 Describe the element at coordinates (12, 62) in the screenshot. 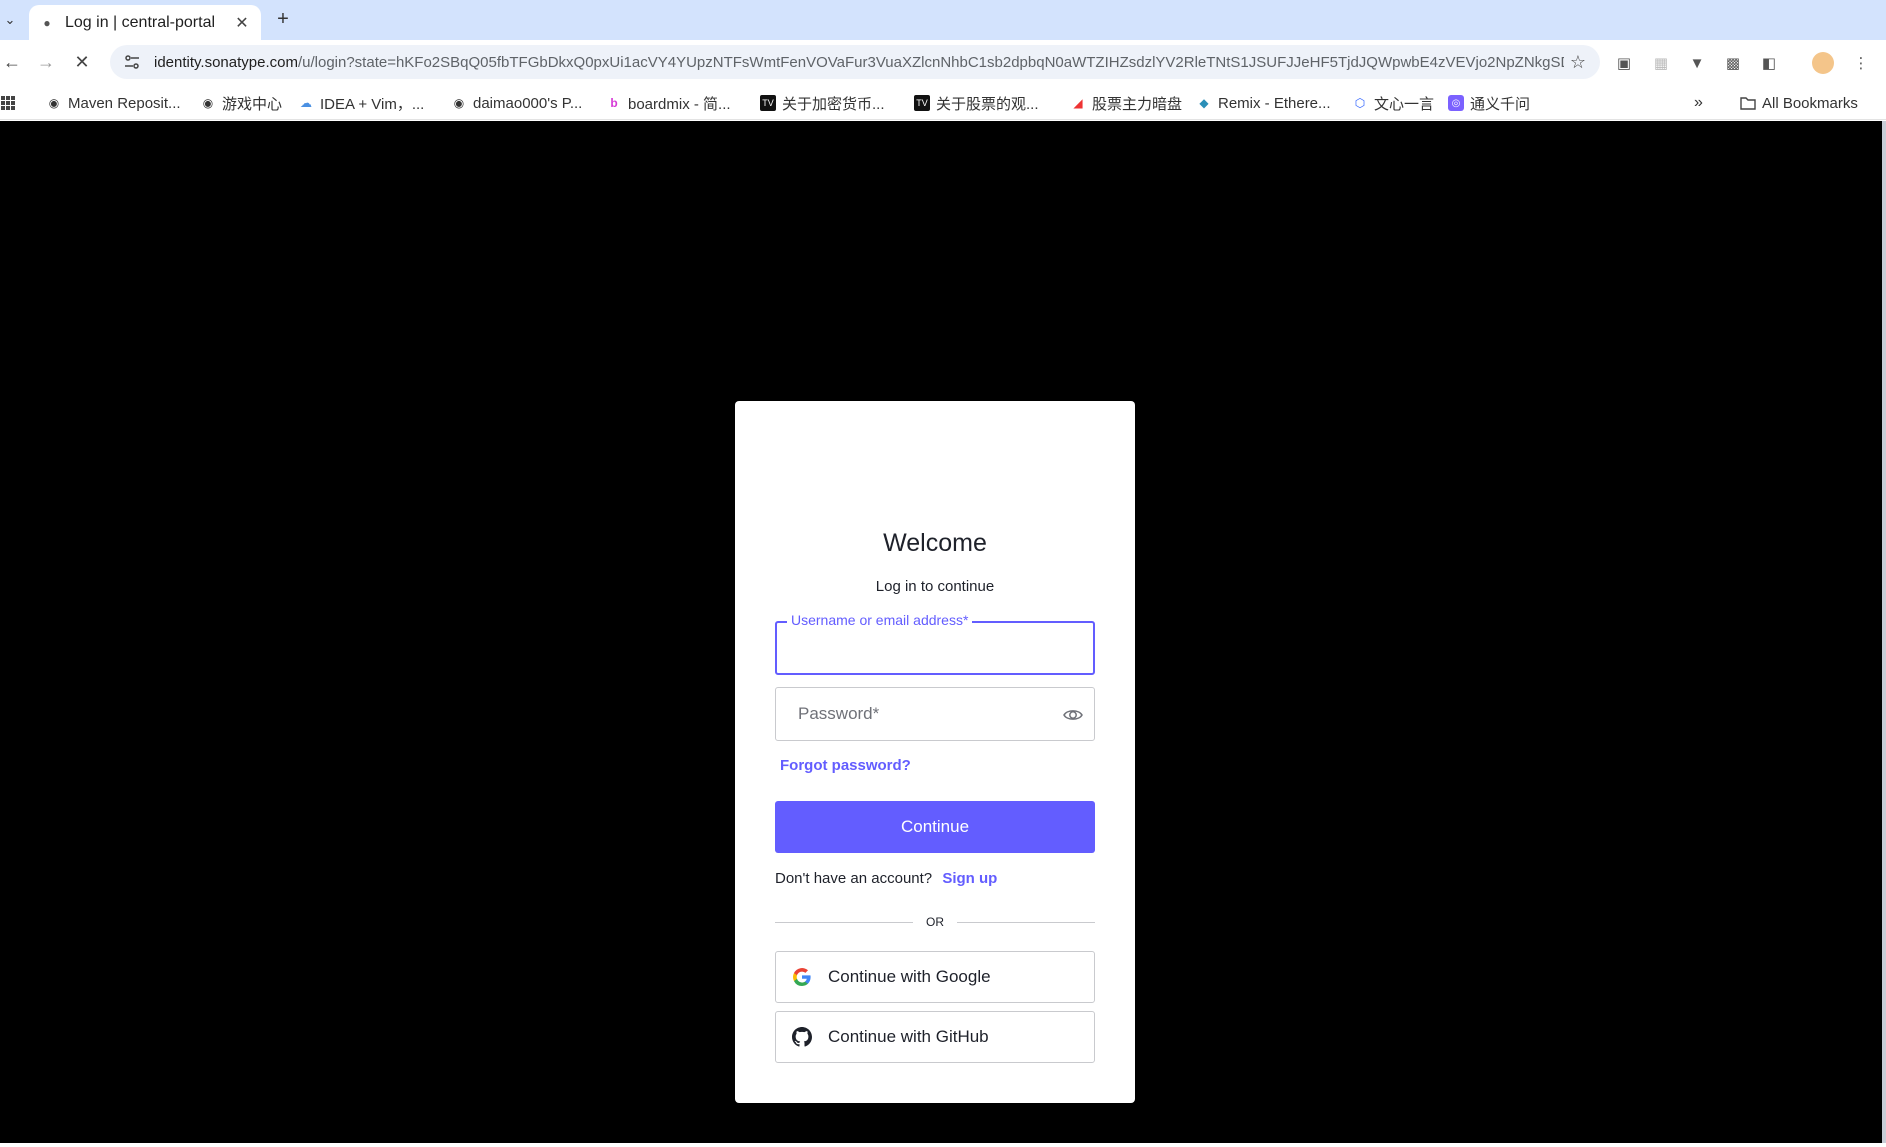

I see `back-icon: ←` at that location.